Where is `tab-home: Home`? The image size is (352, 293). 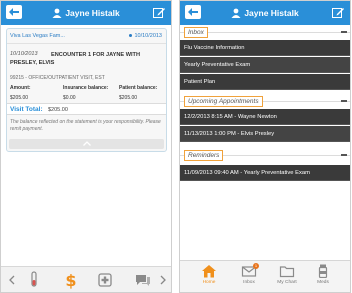 tab-home: Home is located at coordinates (209, 278).